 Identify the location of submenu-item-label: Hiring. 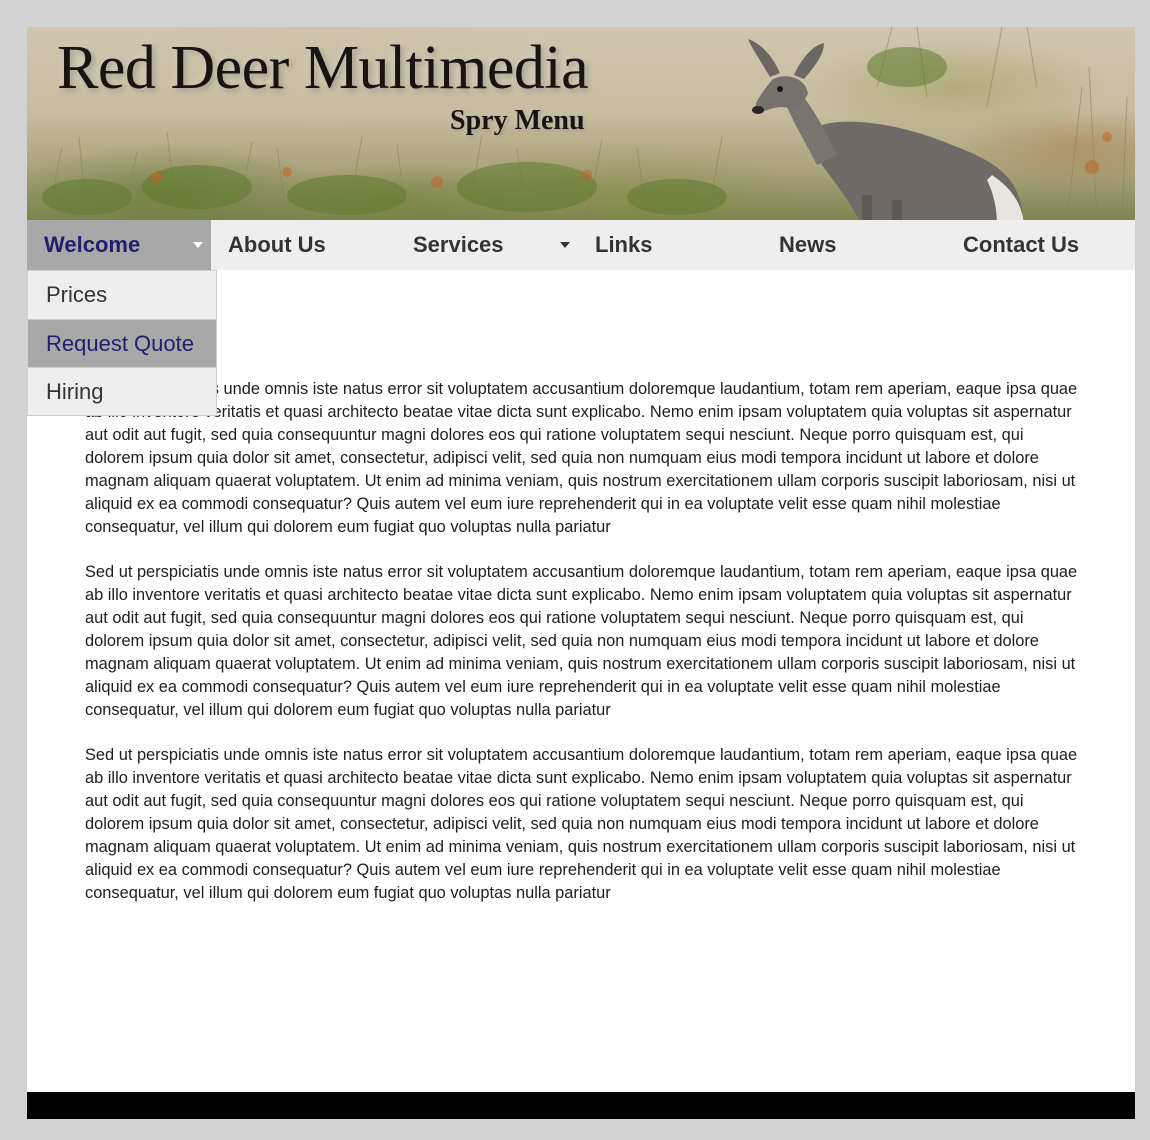
(75, 391).